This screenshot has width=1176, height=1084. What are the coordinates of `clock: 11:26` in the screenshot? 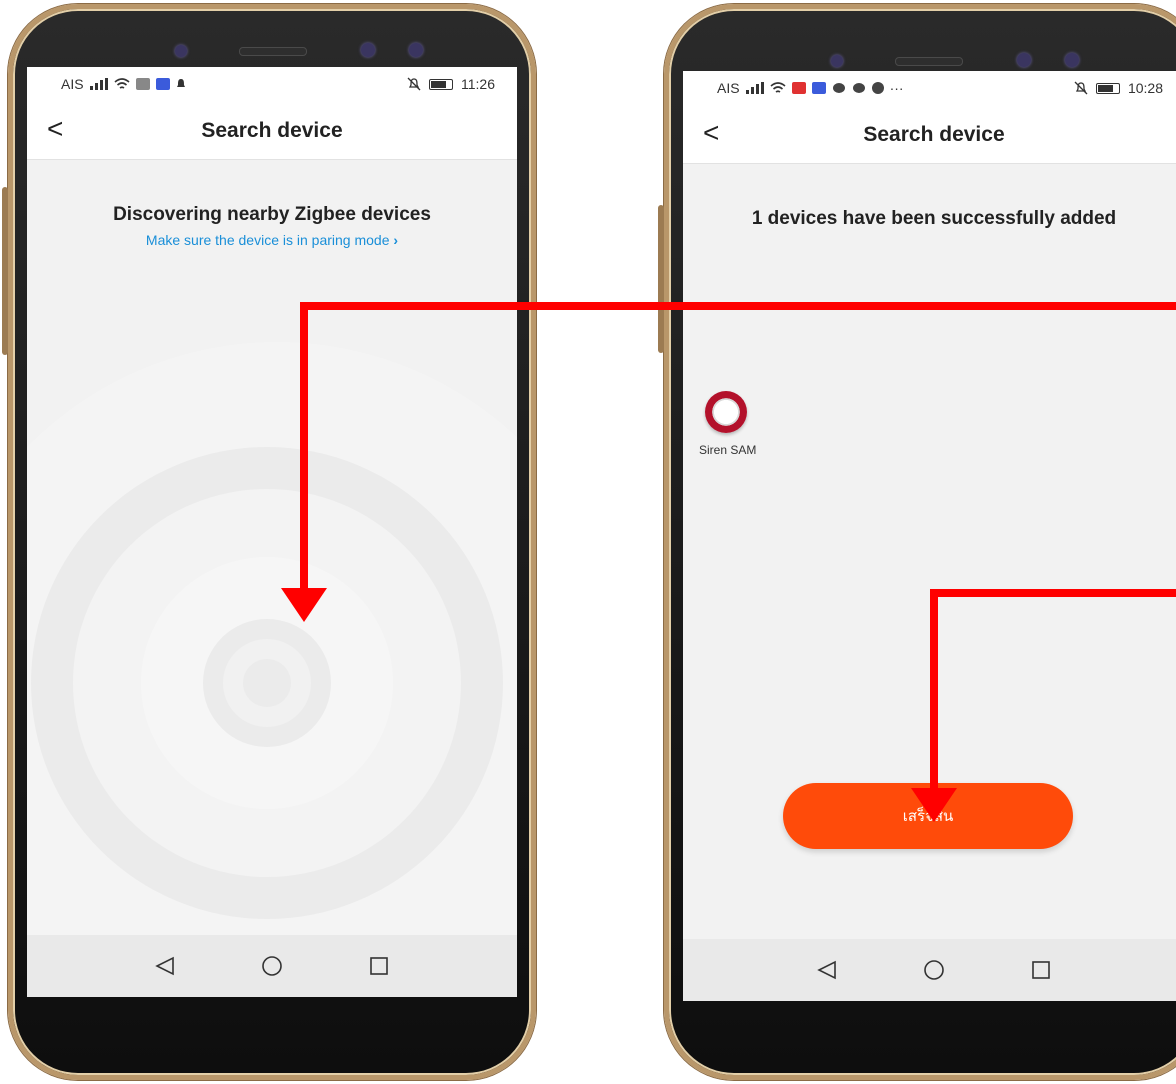 It's located at (478, 84).